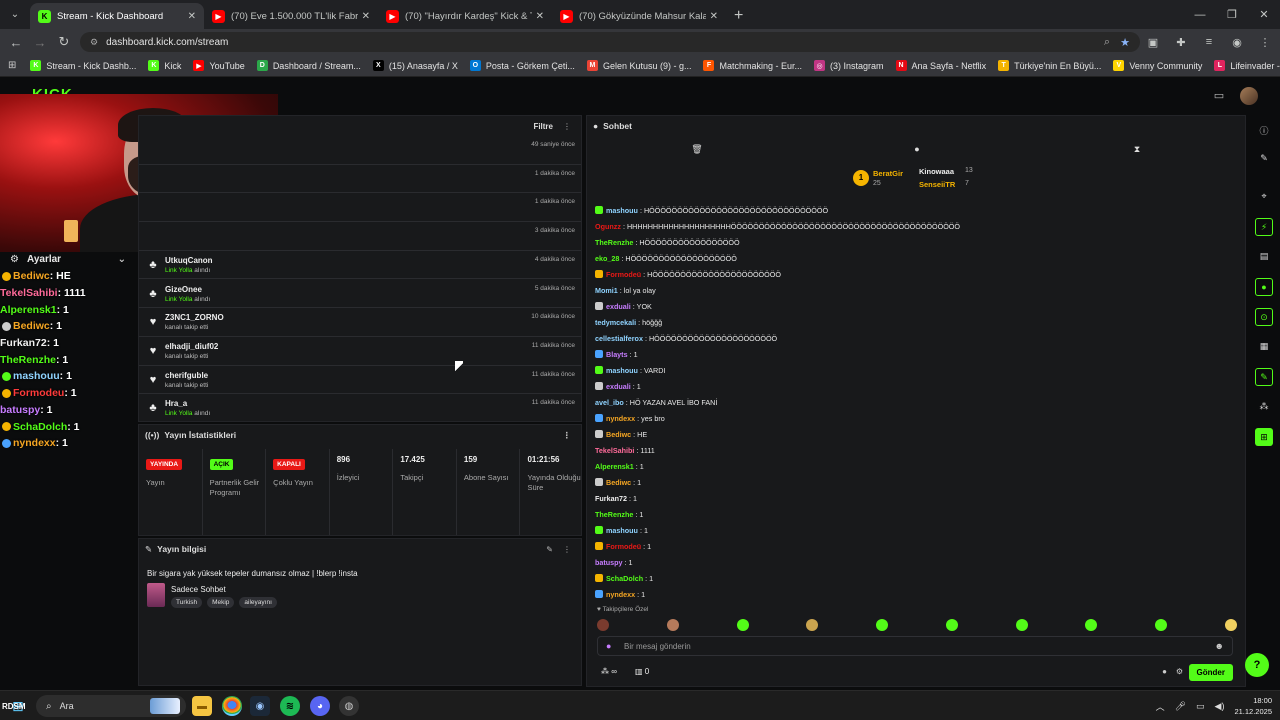  Describe the element at coordinates (937, 184) in the screenshot. I see `leader-third-name: SenseiiTR` at that location.